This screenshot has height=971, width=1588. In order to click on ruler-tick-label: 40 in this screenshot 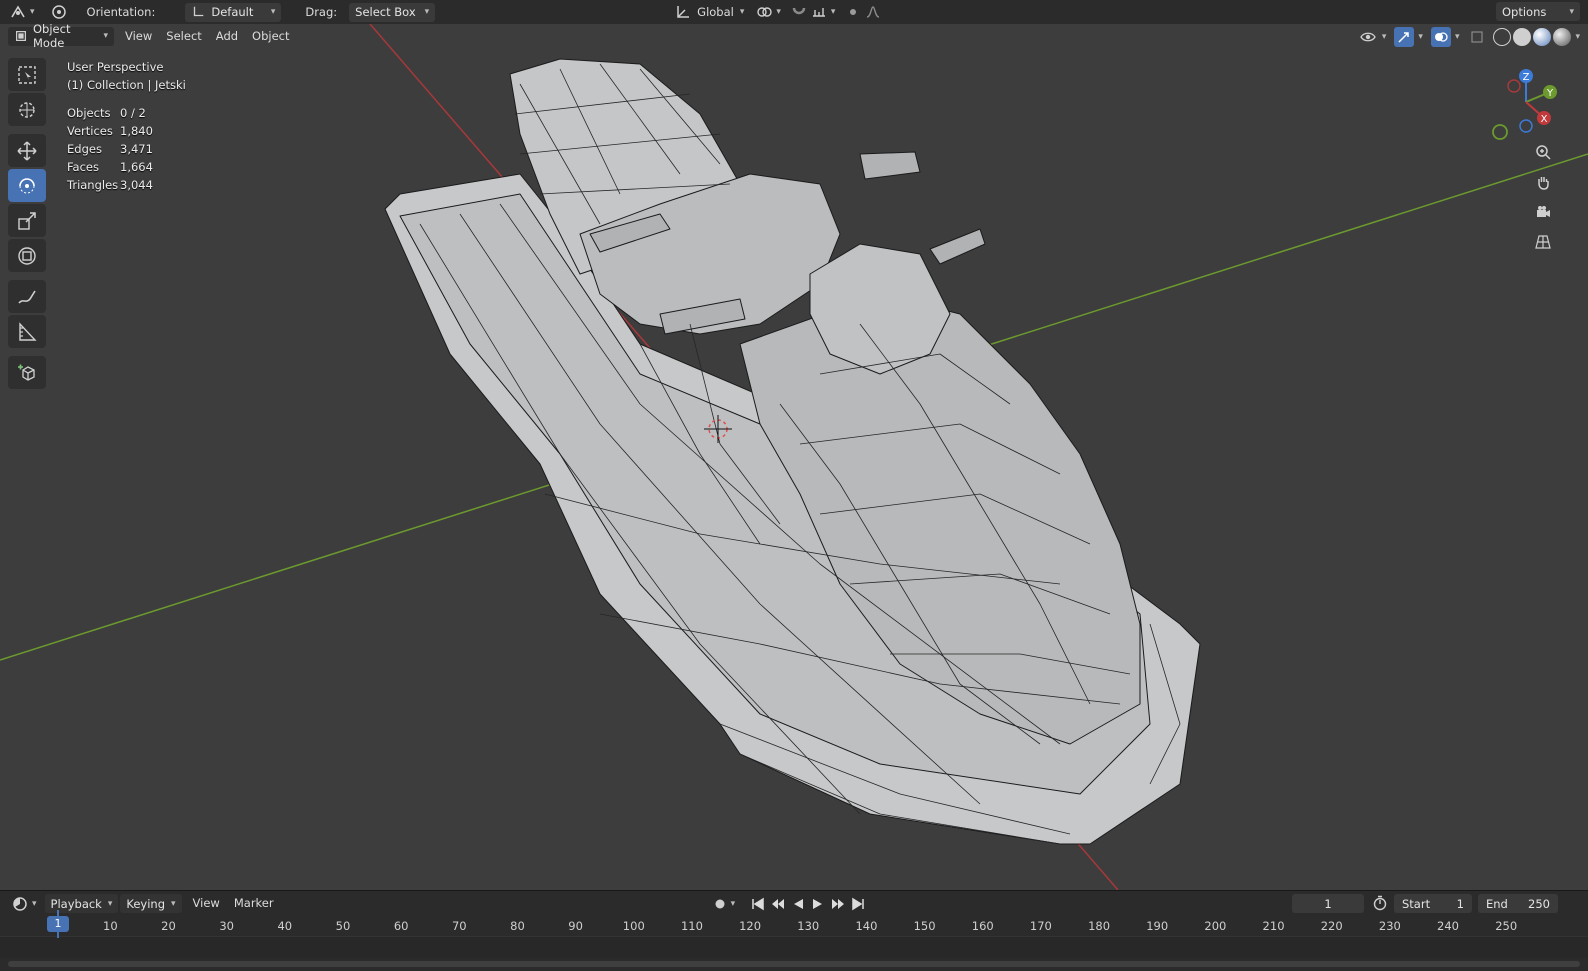, I will do `click(285, 926)`.